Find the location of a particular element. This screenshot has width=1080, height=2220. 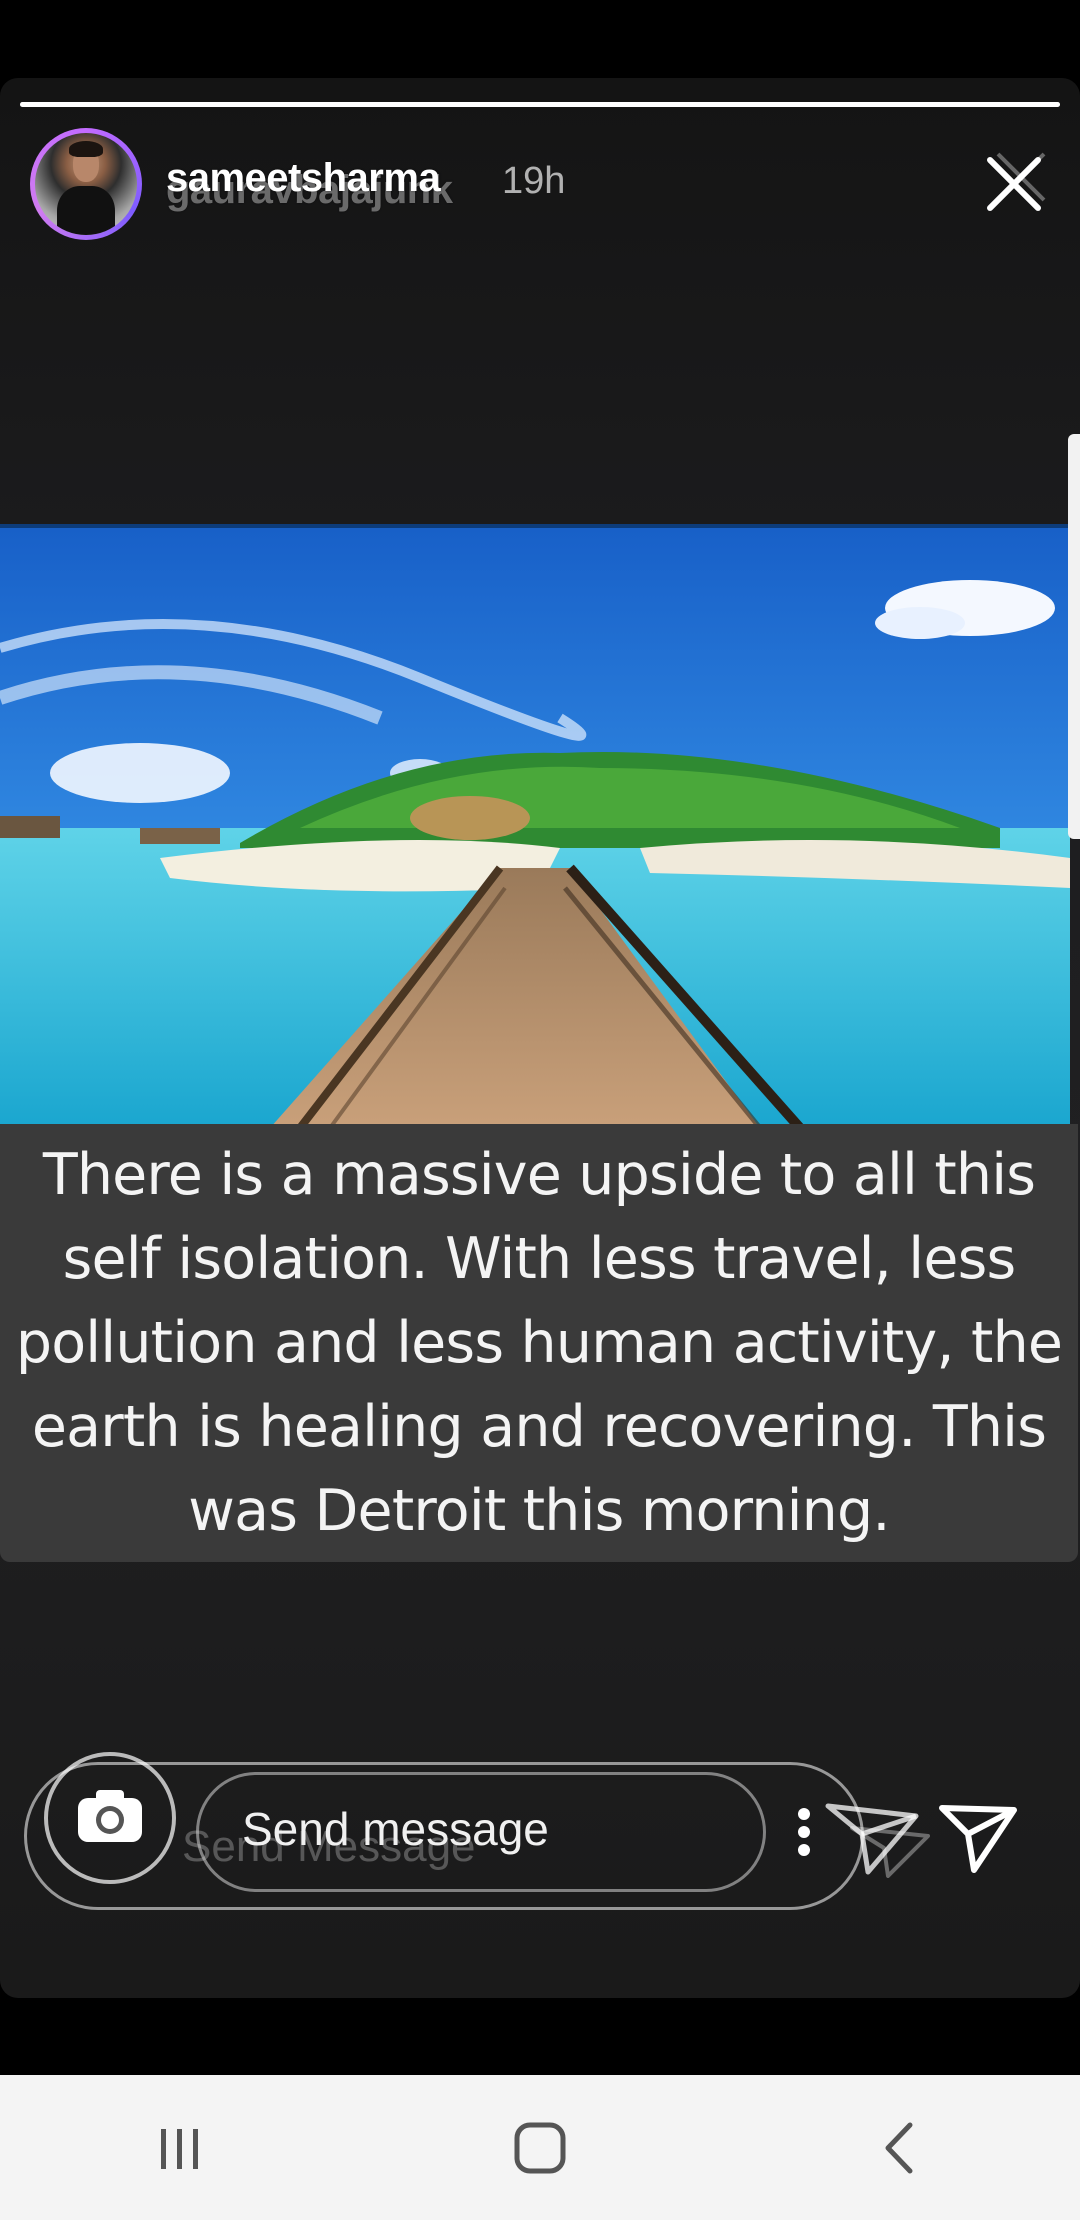

camera-icon is located at coordinates (110, 1818).